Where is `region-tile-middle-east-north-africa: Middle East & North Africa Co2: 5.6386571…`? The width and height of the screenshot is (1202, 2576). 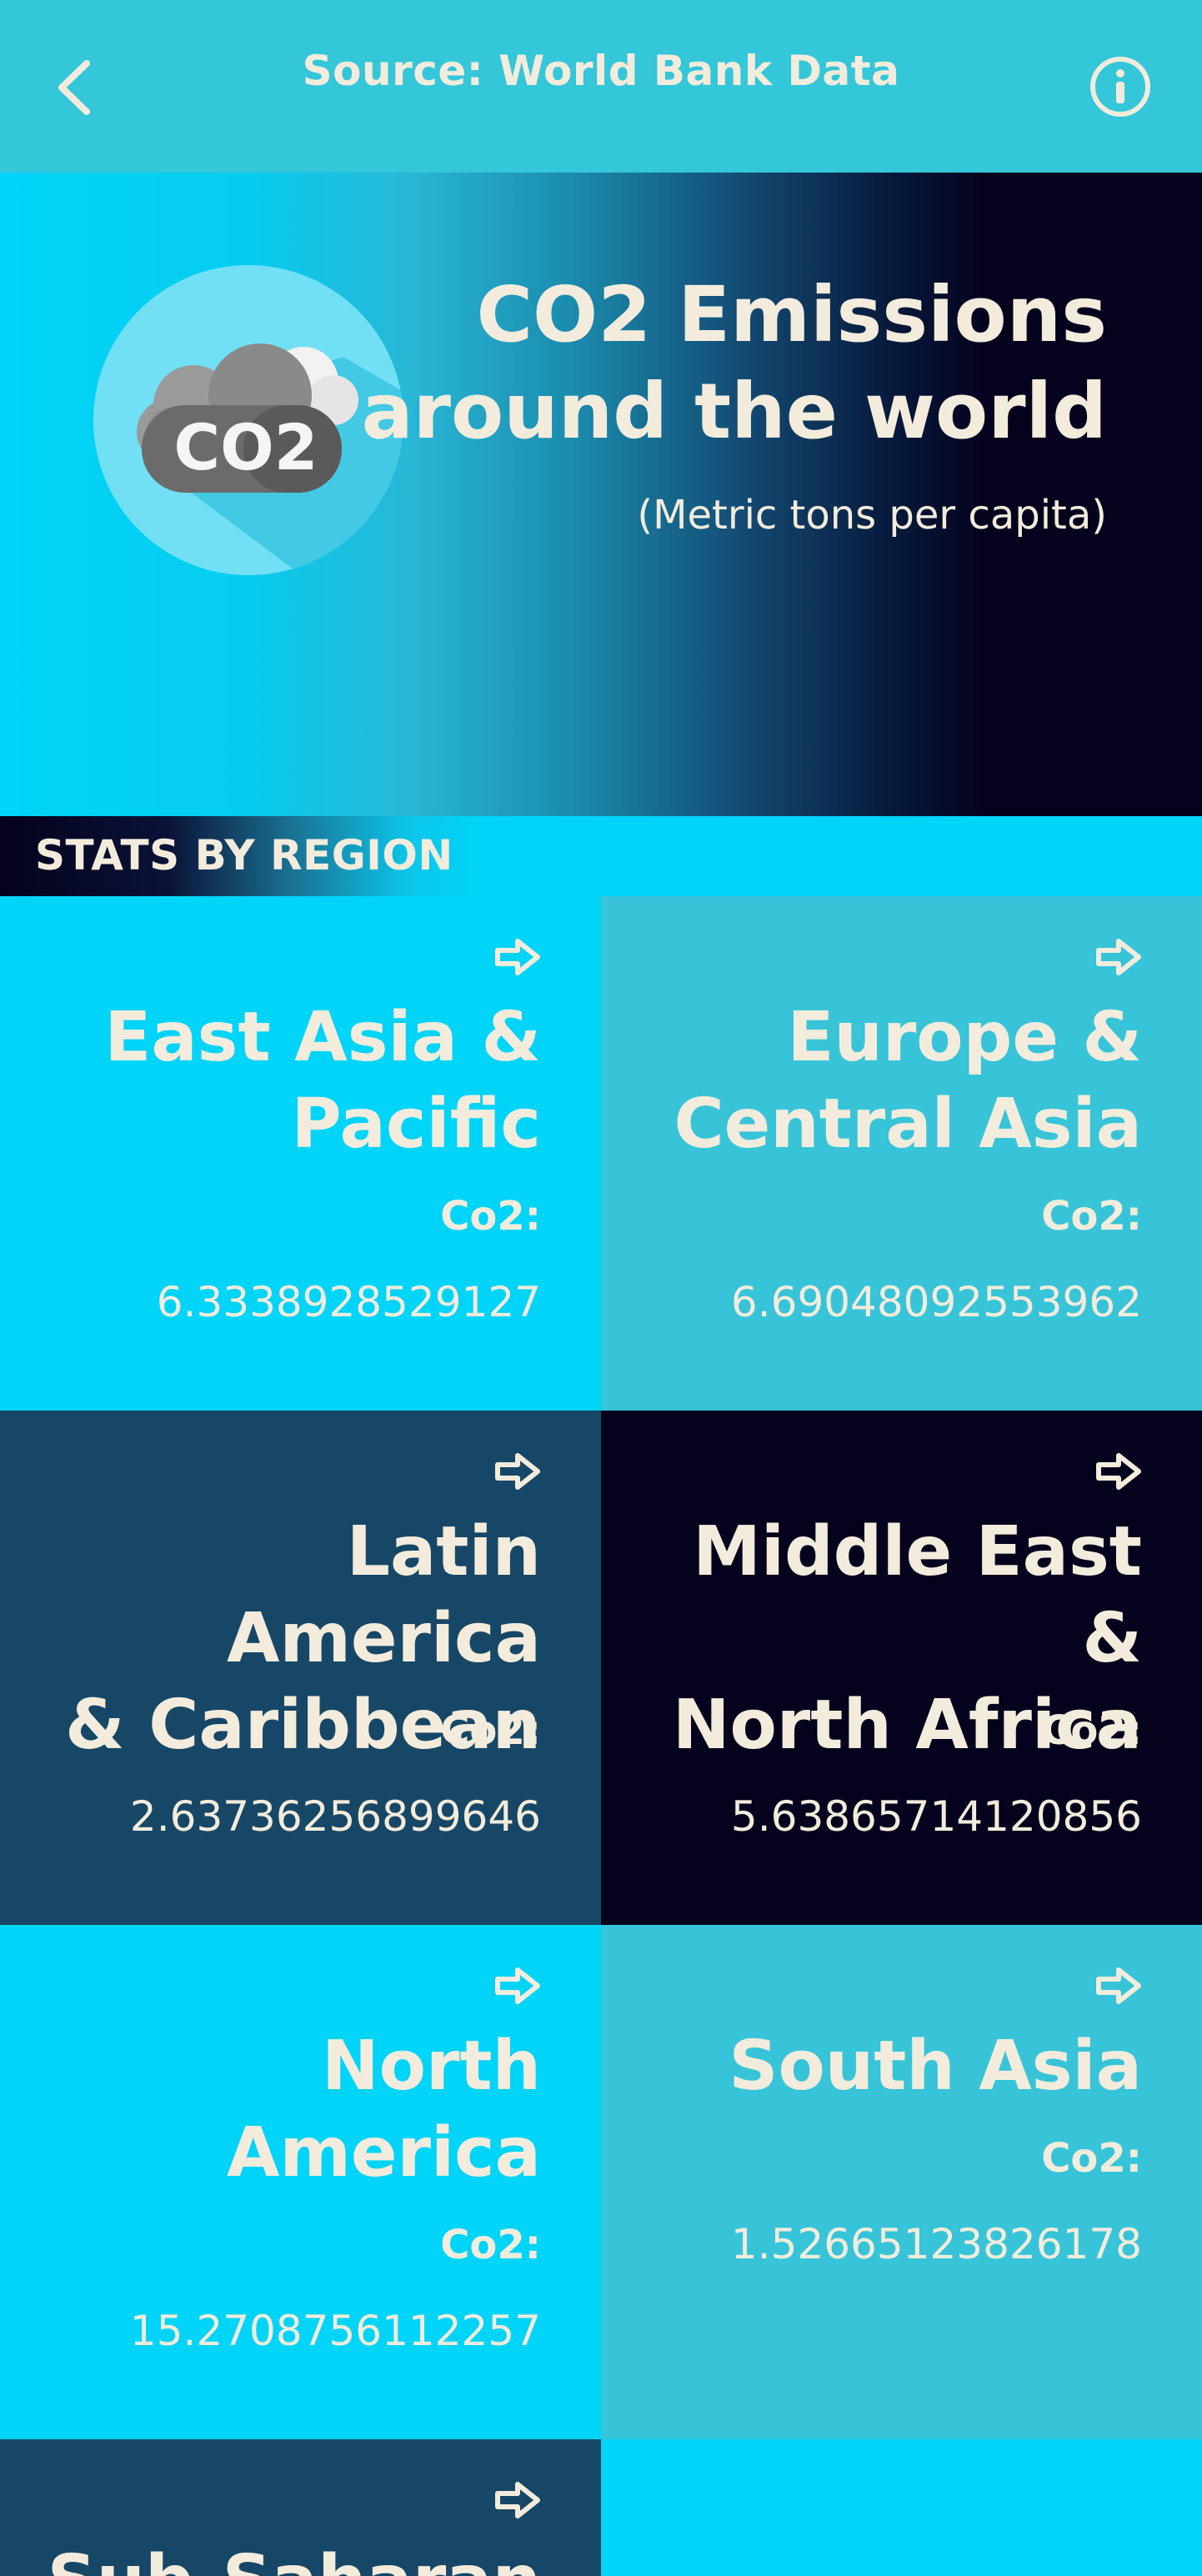
region-tile-middle-east-north-africa: Middle East & North Africa Co2: 5.6386571… is located at coordinates (901, 1668).